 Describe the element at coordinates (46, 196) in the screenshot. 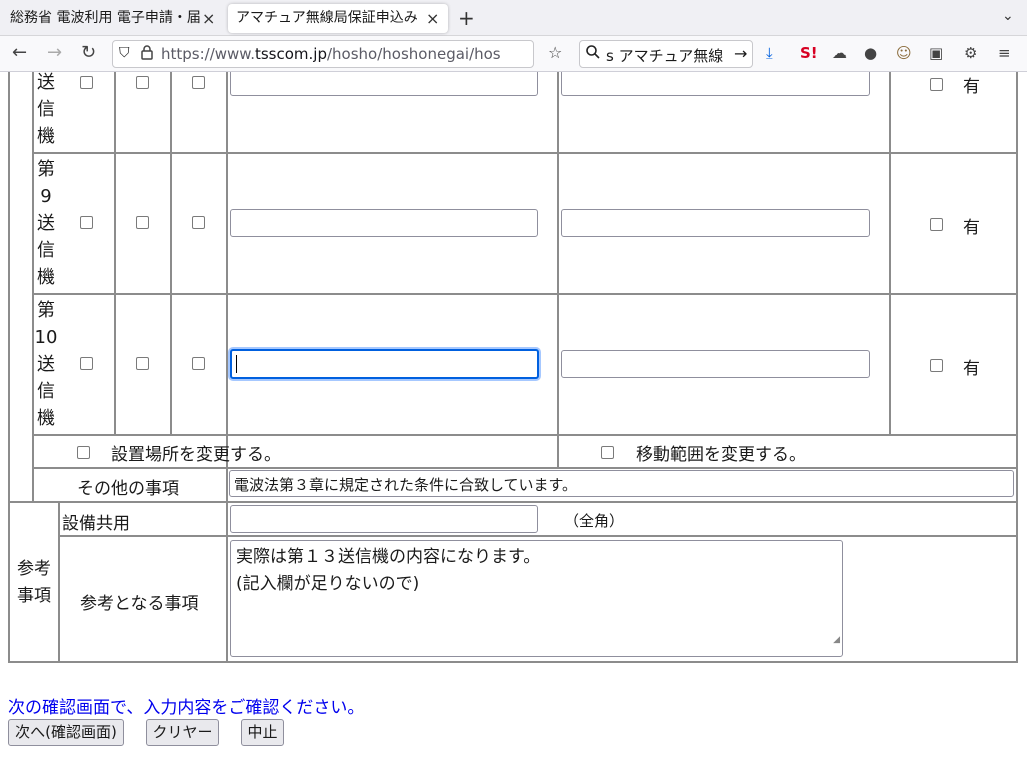

I see `transmitter-label-char: 9` at that location.